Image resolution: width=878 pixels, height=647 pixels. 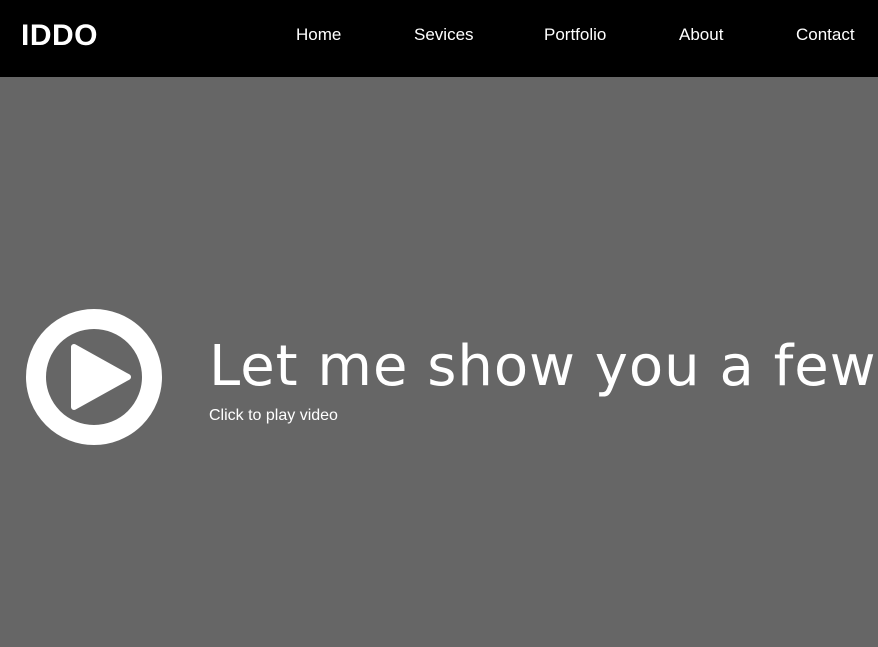 What do you see at coordinates (825, 35) in the screenshot?
I see `nav-link-contact: Contact` at bounding box center [825, 35].